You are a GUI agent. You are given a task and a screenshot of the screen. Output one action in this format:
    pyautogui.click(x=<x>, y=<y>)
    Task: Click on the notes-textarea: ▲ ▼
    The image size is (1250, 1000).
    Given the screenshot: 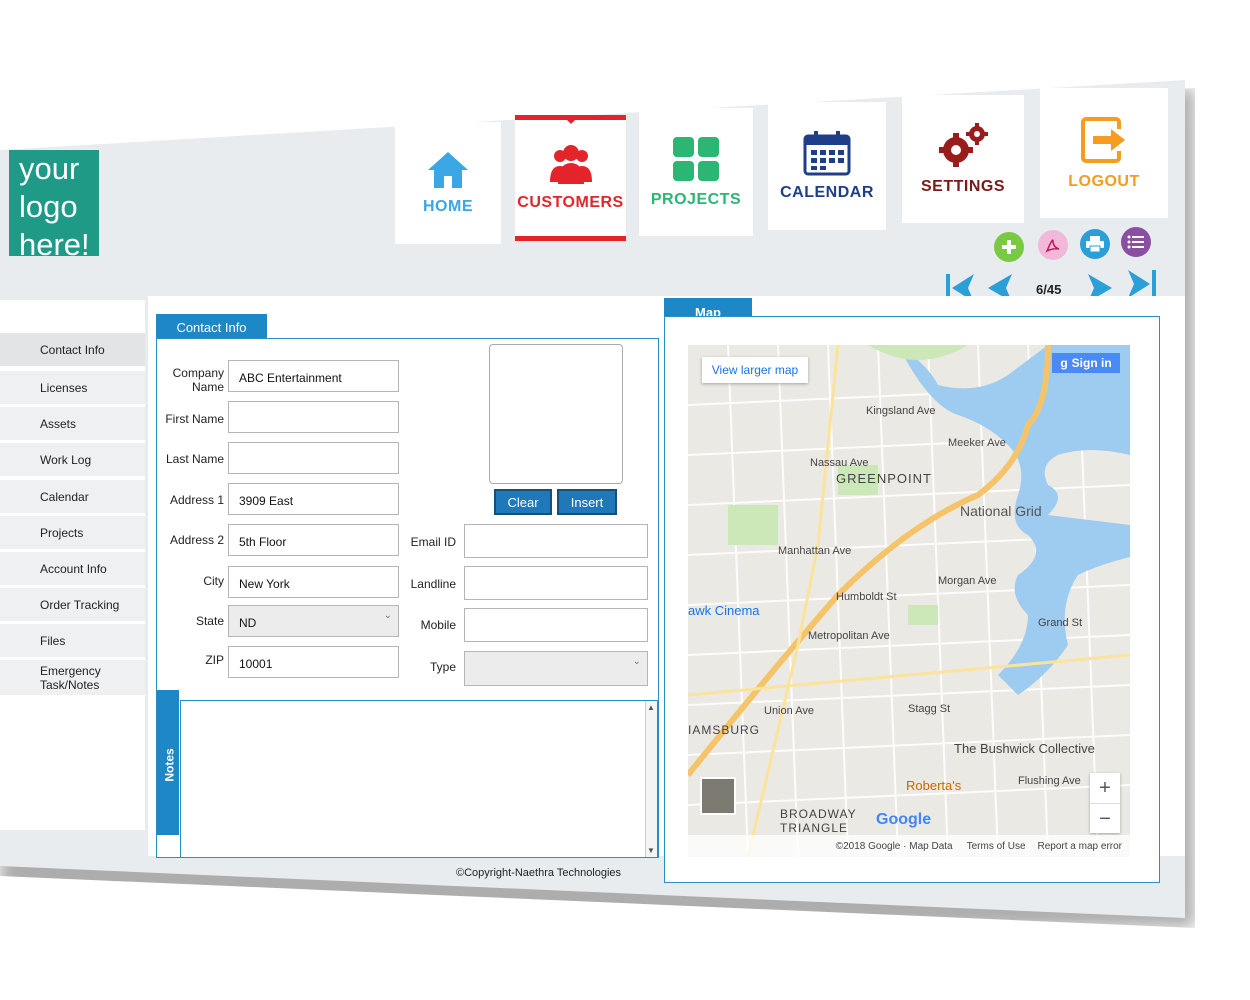 What is the action you would take?
    pyautogui.click(x=419, y=779)
    